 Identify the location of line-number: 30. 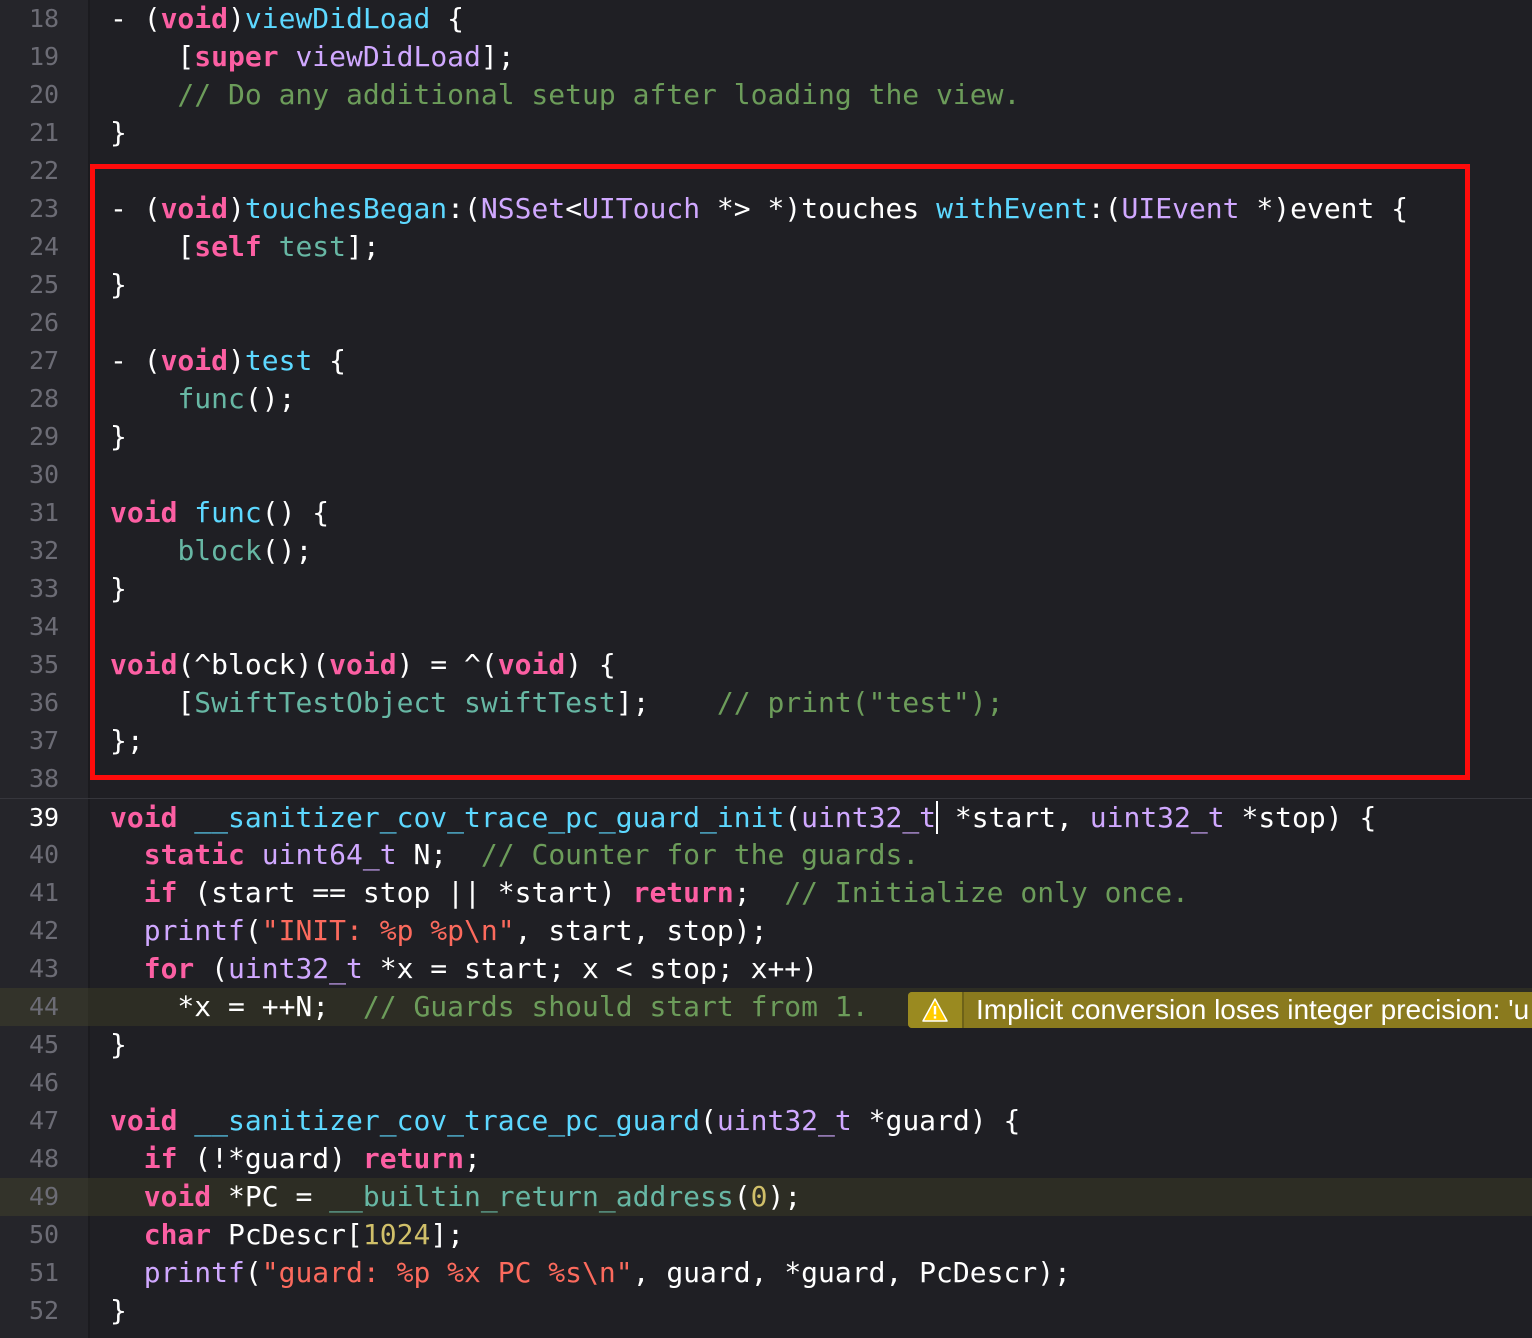
(44, 475).